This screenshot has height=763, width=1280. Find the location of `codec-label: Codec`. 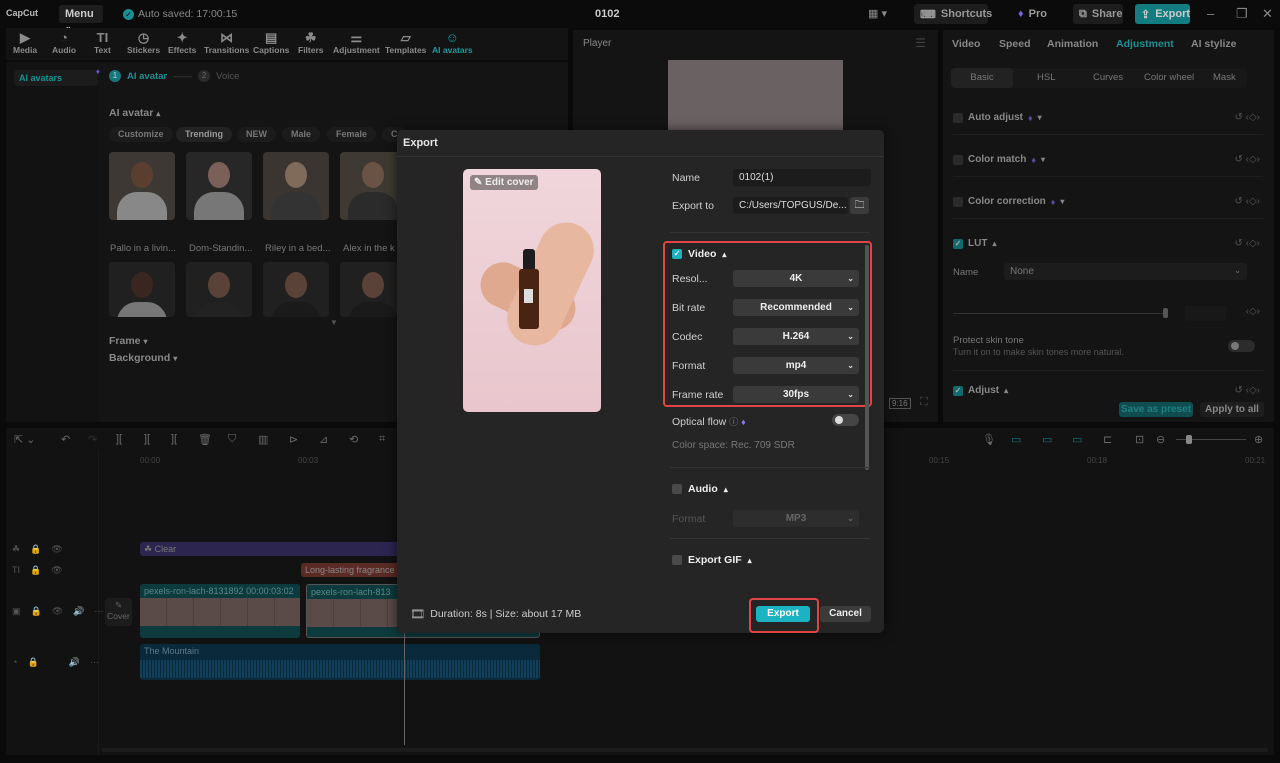

codec-label: Codec is located at coordinates (687, 337).